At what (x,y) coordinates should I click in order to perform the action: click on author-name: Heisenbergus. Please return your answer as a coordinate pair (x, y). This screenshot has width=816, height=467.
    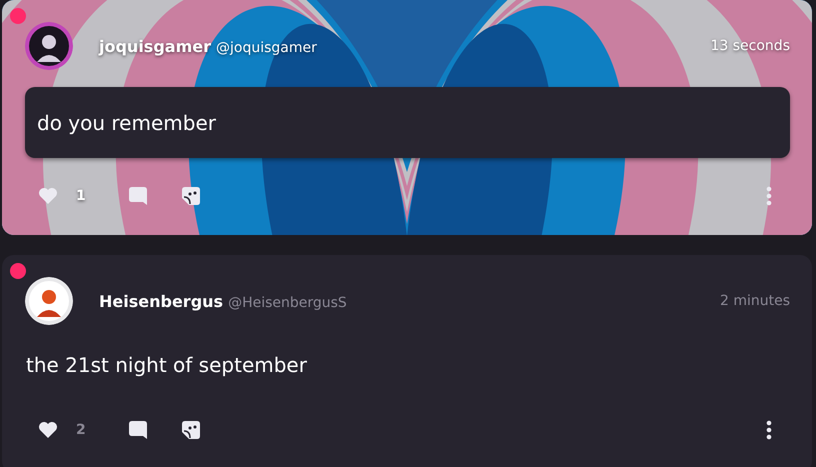
    Looking at the image, I should click on (161, 301).